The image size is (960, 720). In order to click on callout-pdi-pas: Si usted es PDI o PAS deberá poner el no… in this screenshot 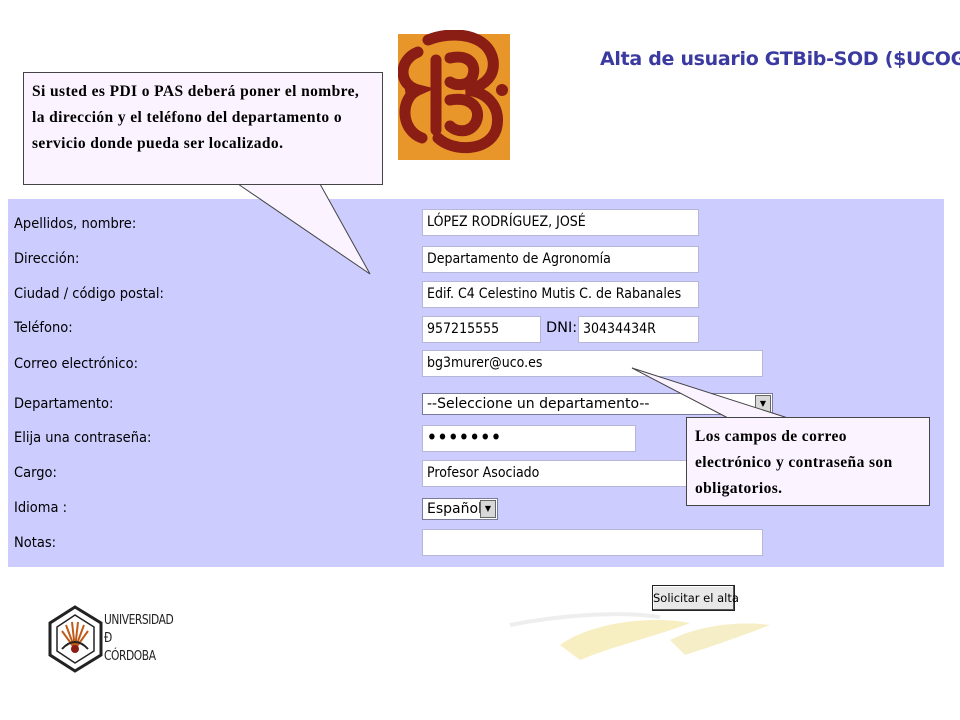, I will do `click(203, 128)`.